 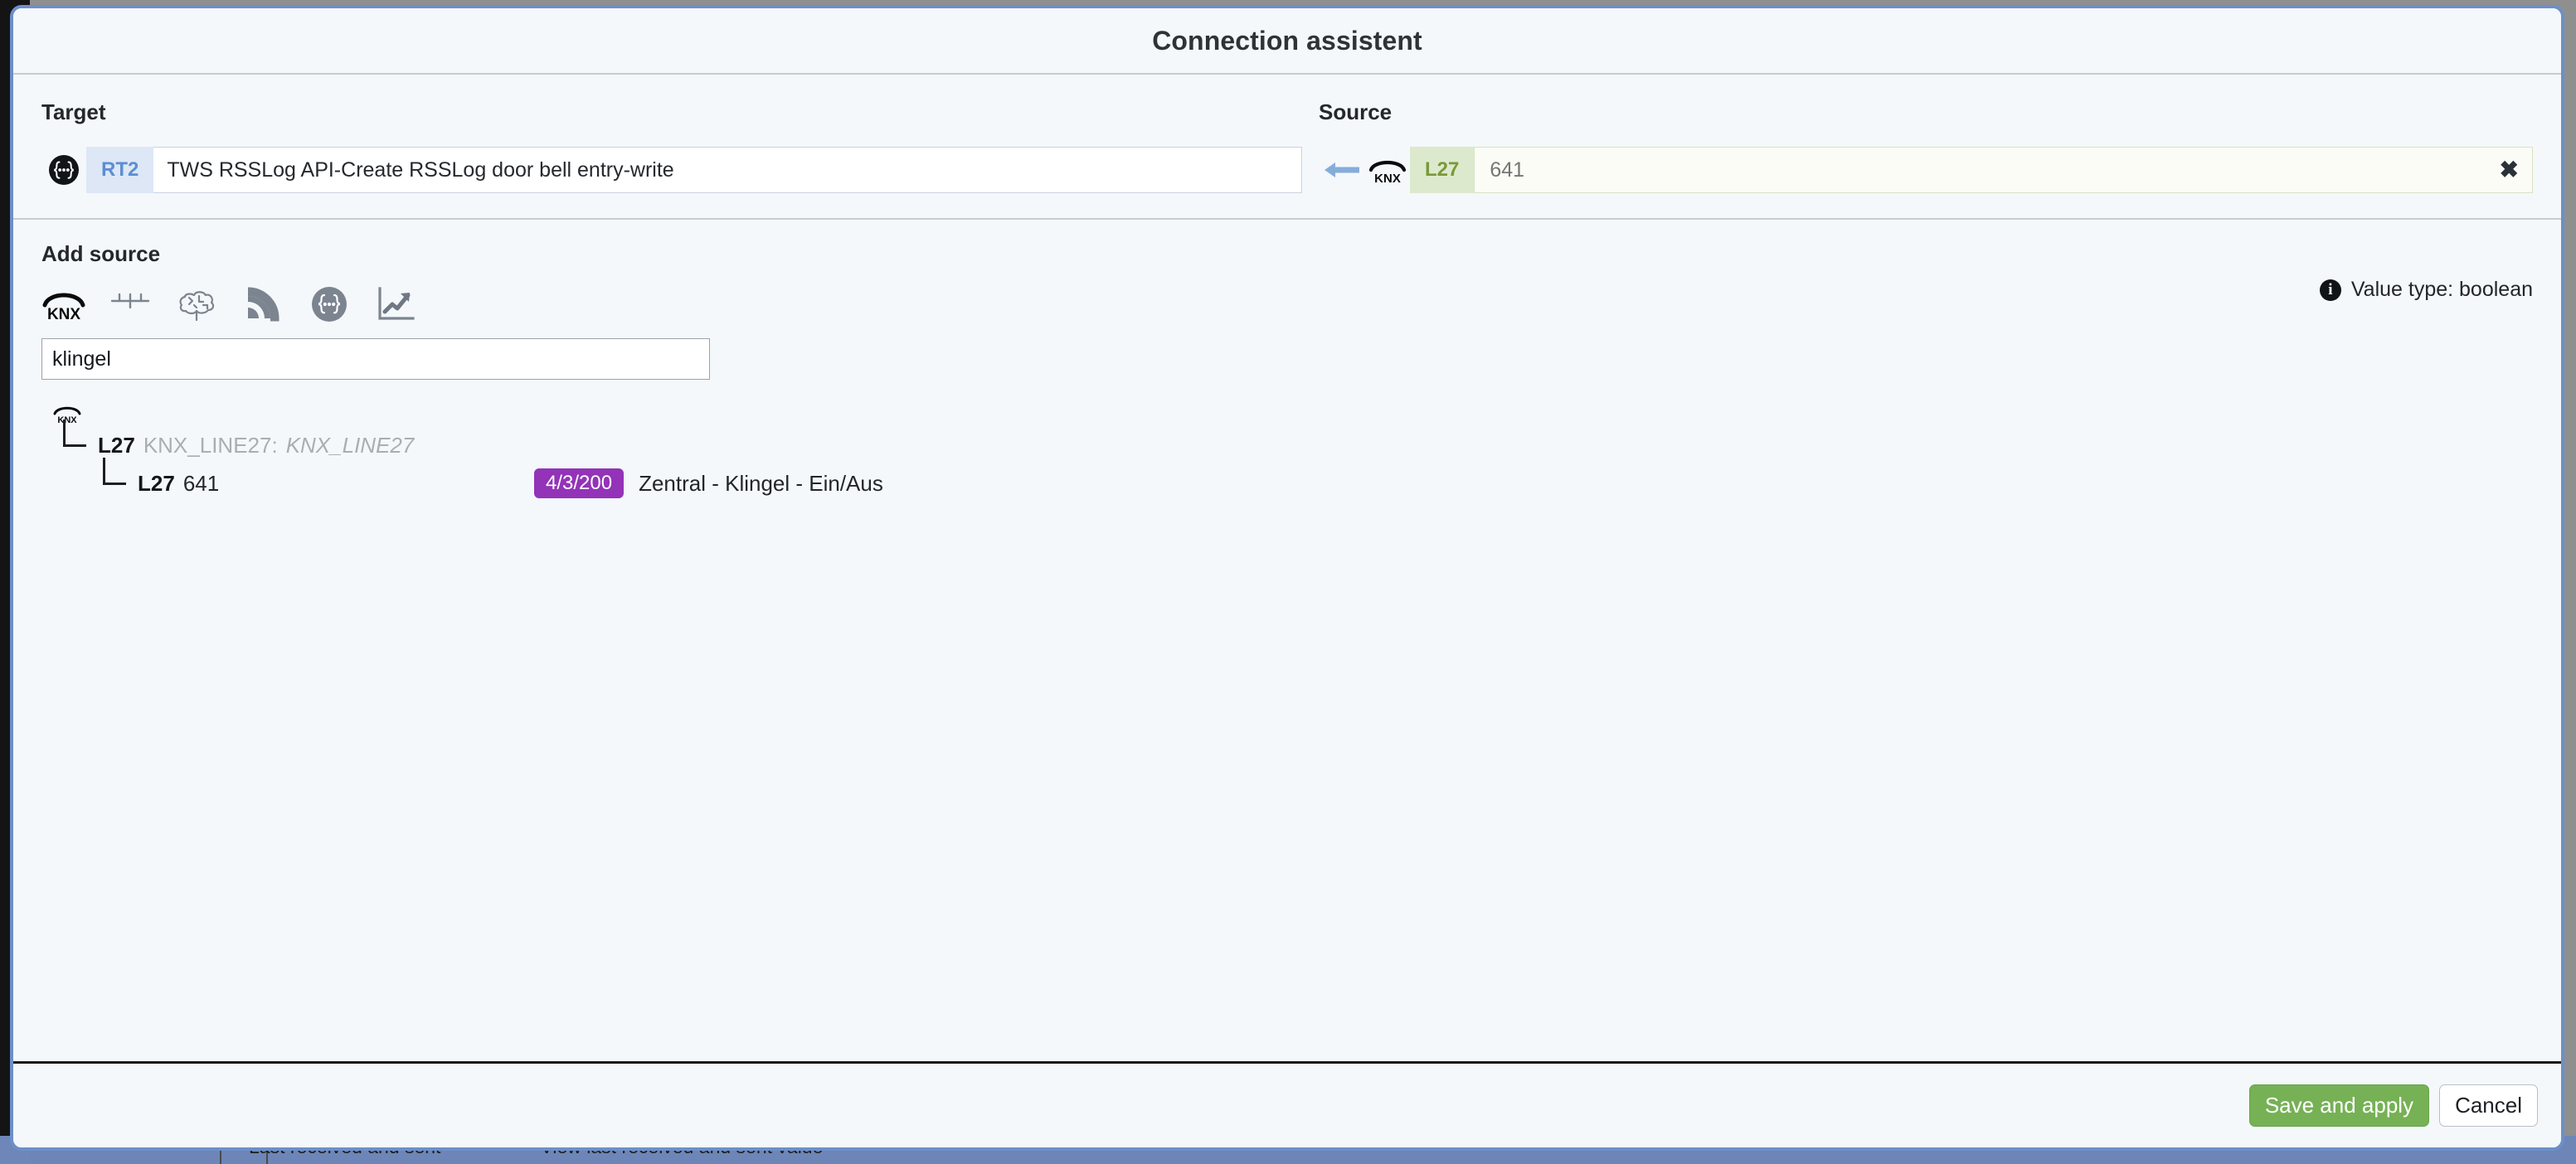 What do you see at coordinates (1989, 170) in the screenshot?
I see `source-value-input` at bounding box center [1989, 170].